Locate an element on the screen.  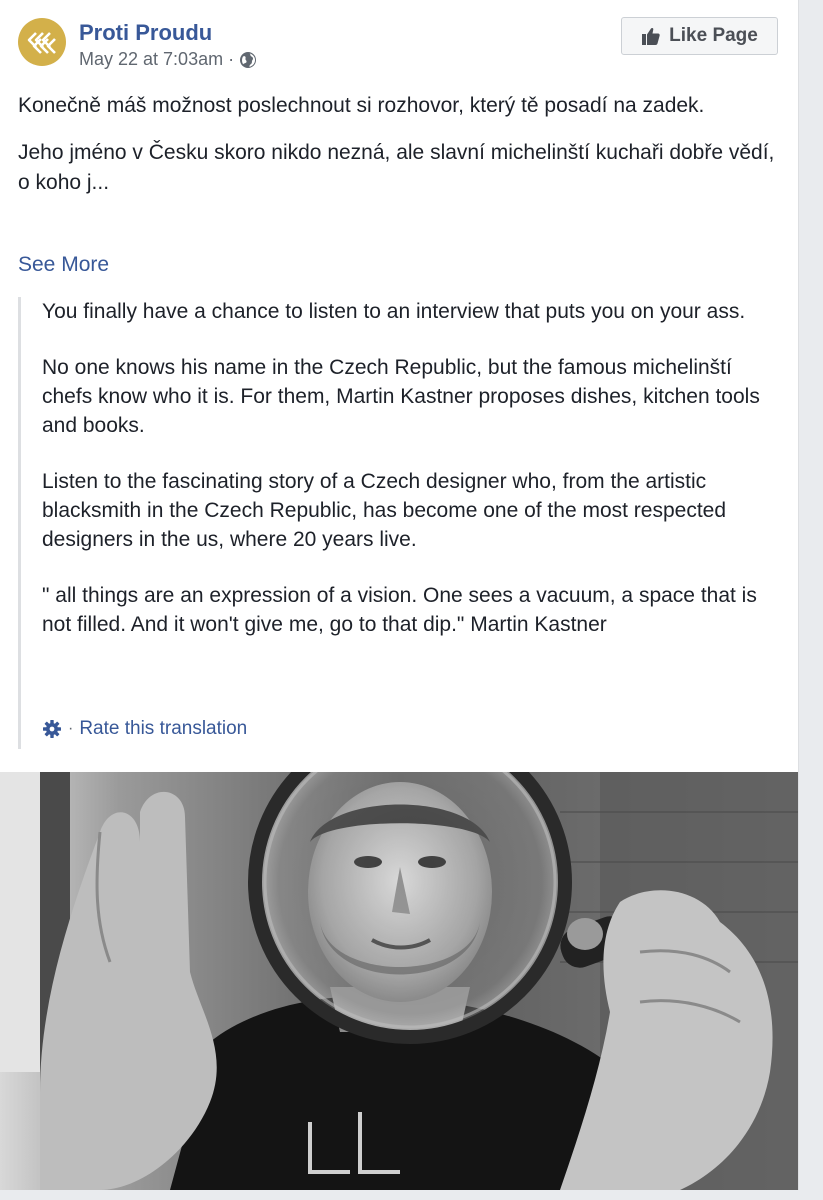
page-name-link: Proti Proudu is located at coordinates (145, 33).